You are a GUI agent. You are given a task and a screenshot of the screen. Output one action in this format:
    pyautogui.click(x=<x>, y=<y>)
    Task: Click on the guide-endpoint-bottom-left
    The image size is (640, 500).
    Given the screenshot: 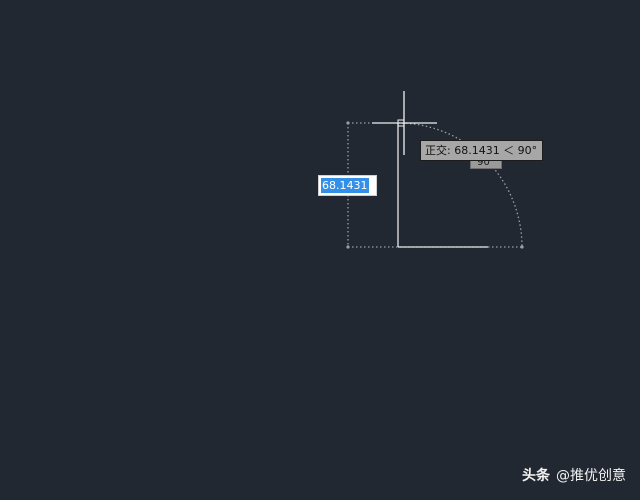 What is the action you would take?
    pyautogui.click(x=348, y=247)
    